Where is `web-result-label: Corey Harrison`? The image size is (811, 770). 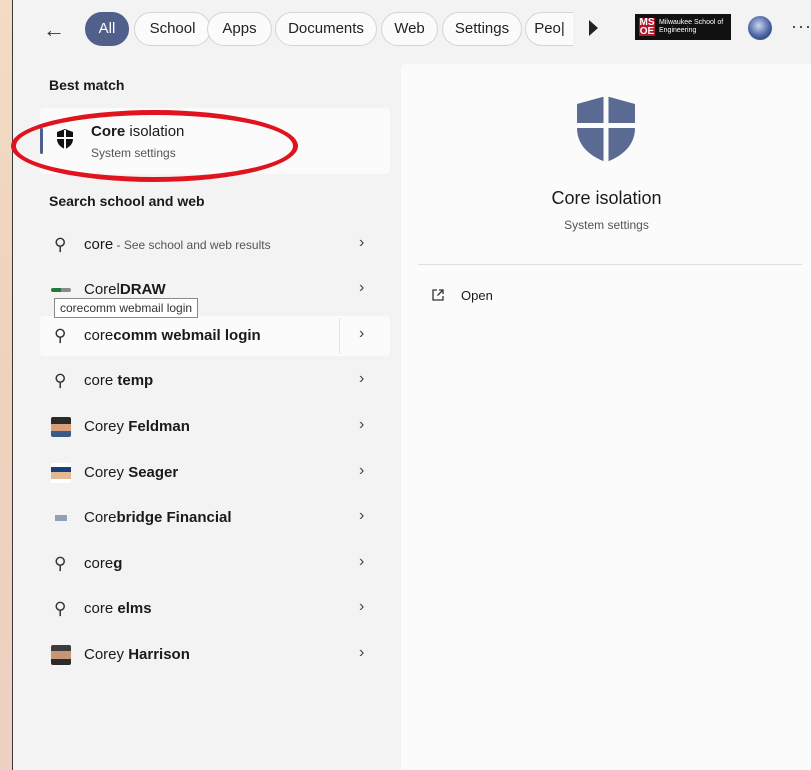
web-result-label: Corey Harrison is located at coordinates (137, 654).